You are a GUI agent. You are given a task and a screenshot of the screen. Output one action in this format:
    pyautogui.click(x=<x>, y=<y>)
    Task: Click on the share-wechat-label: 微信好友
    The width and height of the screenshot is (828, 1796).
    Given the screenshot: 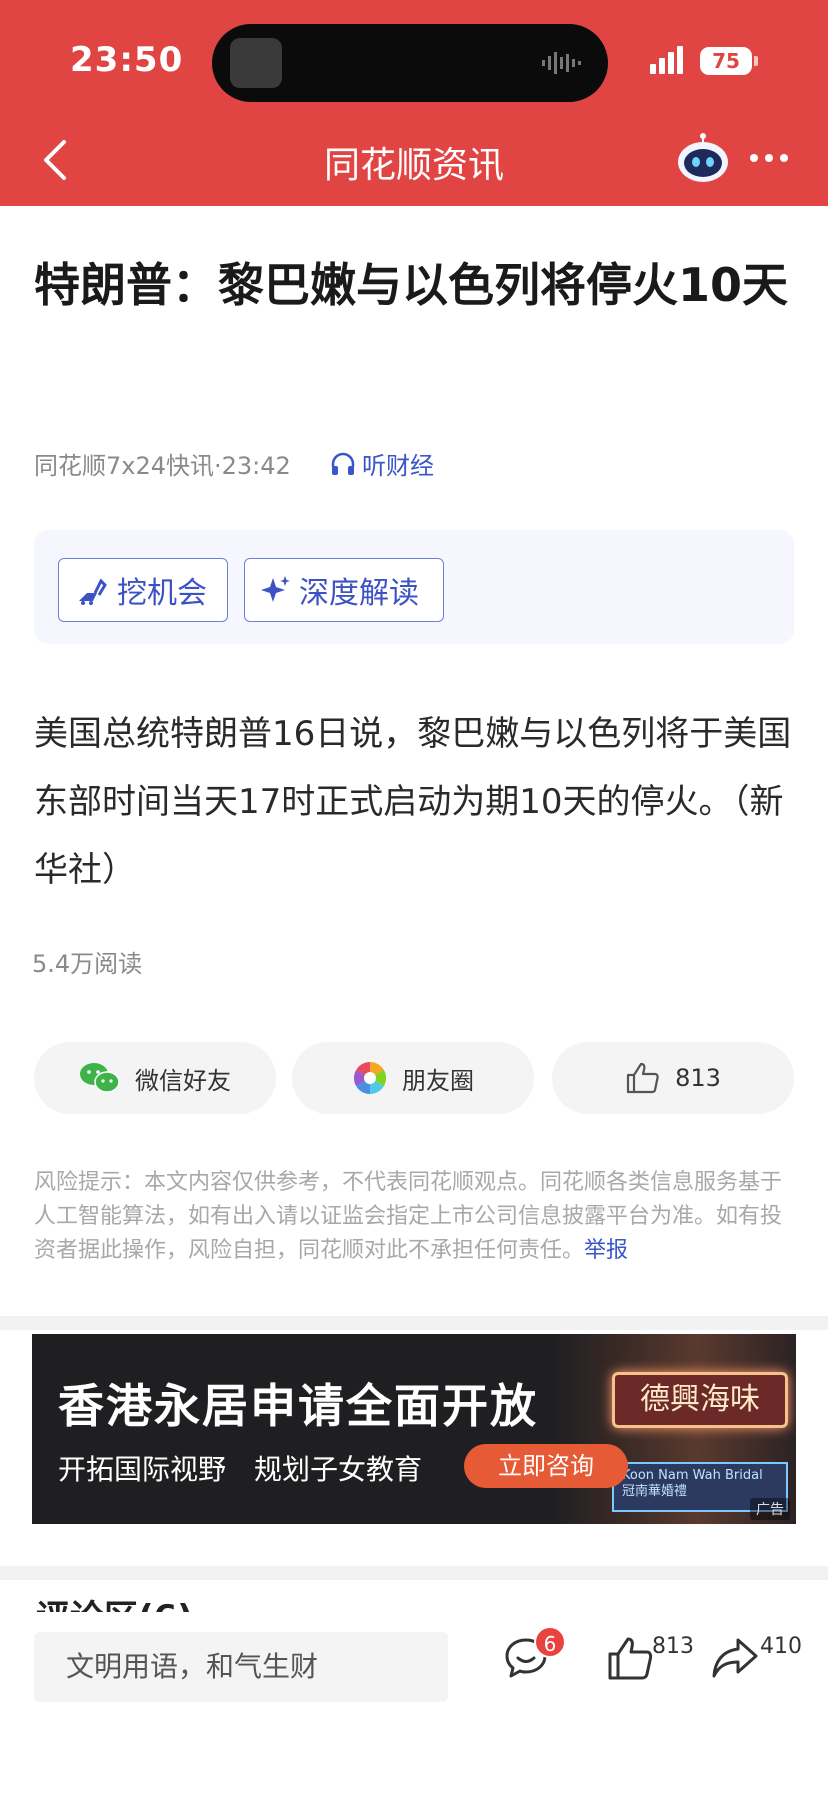 What is the action you would take?
    pyautogui.click(x=183, y=1080)
    